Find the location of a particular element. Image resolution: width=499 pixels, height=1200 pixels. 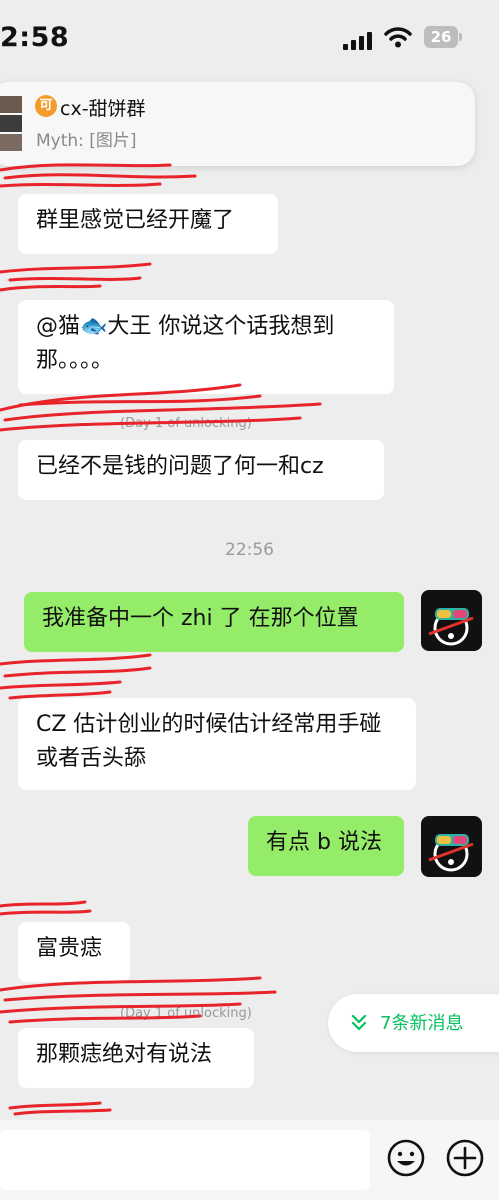

wifi-icon is located at coordinates (398, 37).